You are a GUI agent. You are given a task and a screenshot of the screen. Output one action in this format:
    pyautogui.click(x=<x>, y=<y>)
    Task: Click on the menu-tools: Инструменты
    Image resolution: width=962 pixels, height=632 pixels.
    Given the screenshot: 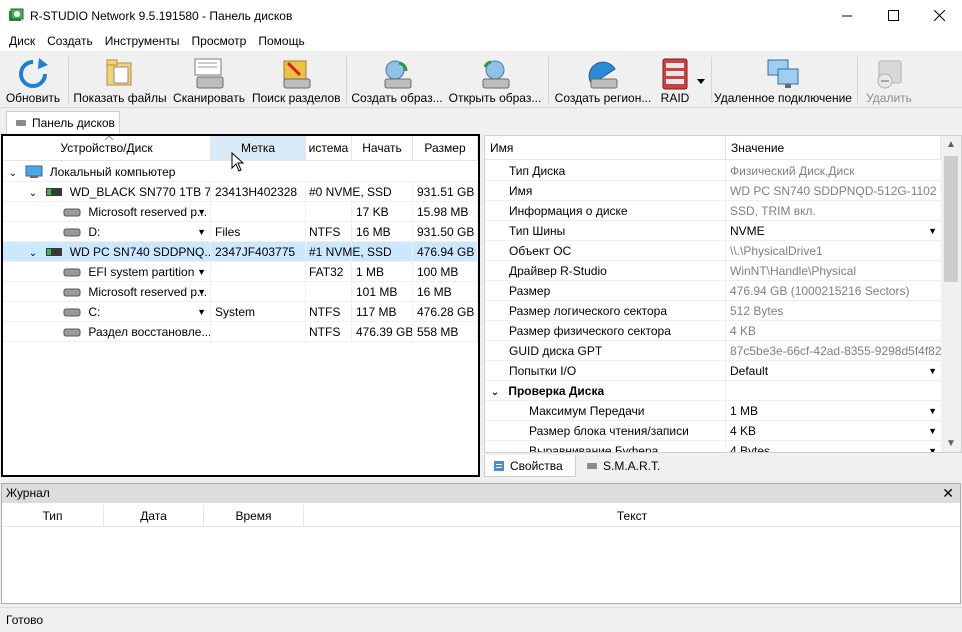 What is the action you would take?
    pyautogui.click(x=142, y=41)
    